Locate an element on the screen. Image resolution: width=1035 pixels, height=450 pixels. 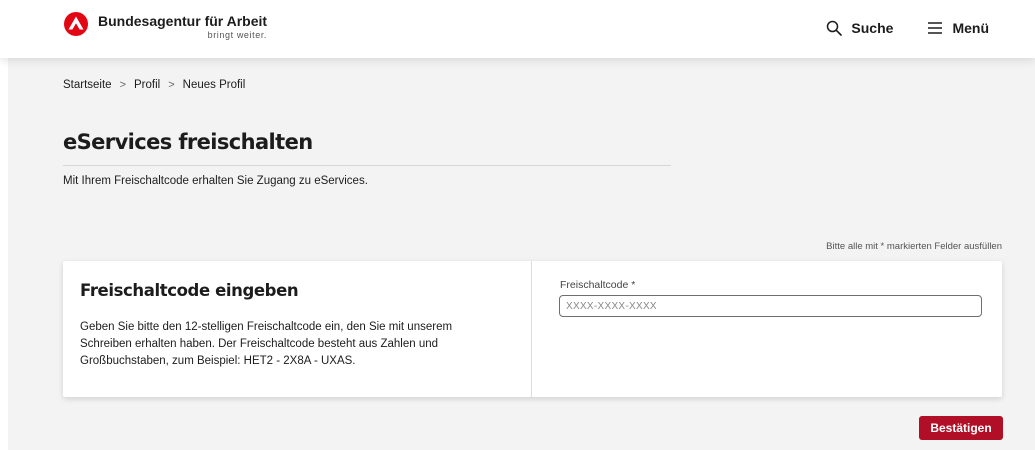
breadcrumb: Startseite > Profil > Neues Profil is located at coordinates (154, 85).